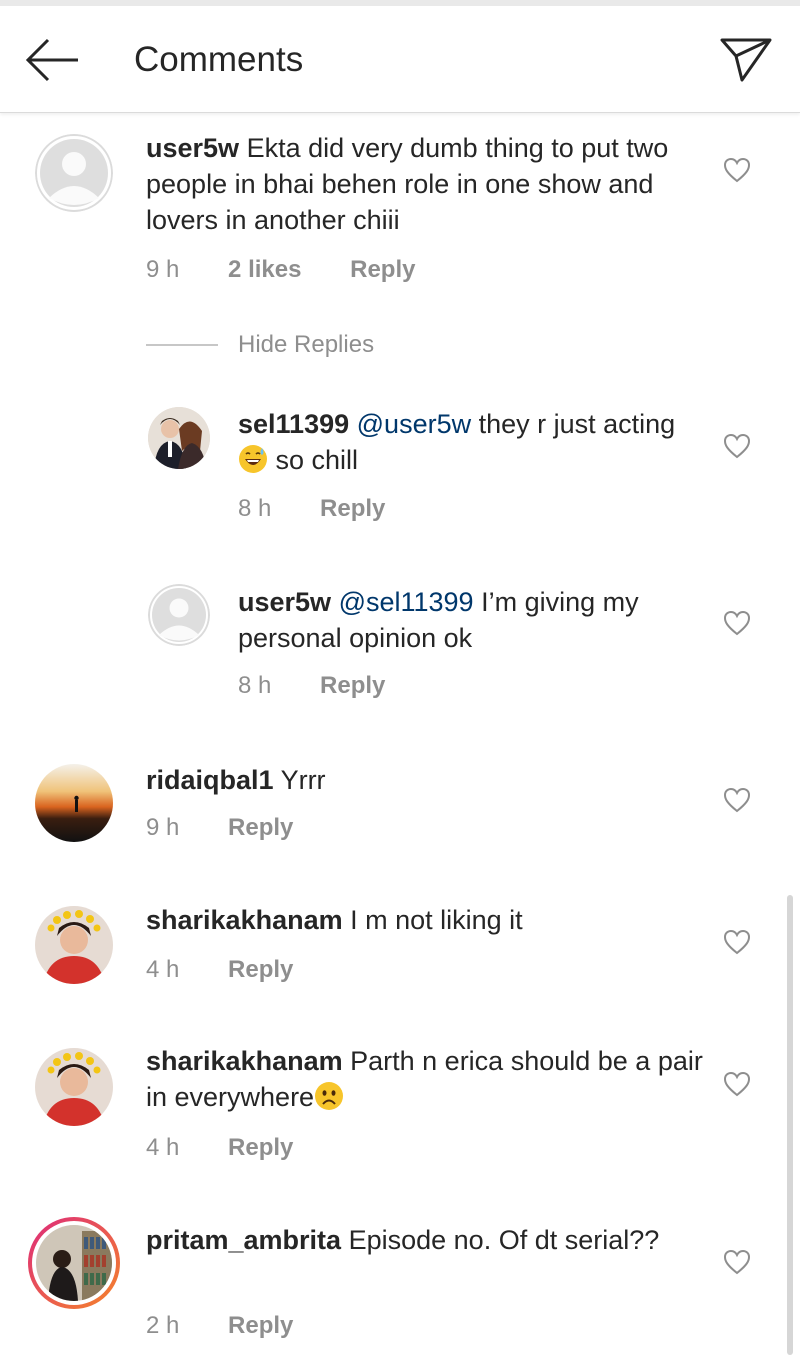 The height and width of the screenshot is (1355, 800). I want to click on worried-face-emoji, so click(329, 1096).